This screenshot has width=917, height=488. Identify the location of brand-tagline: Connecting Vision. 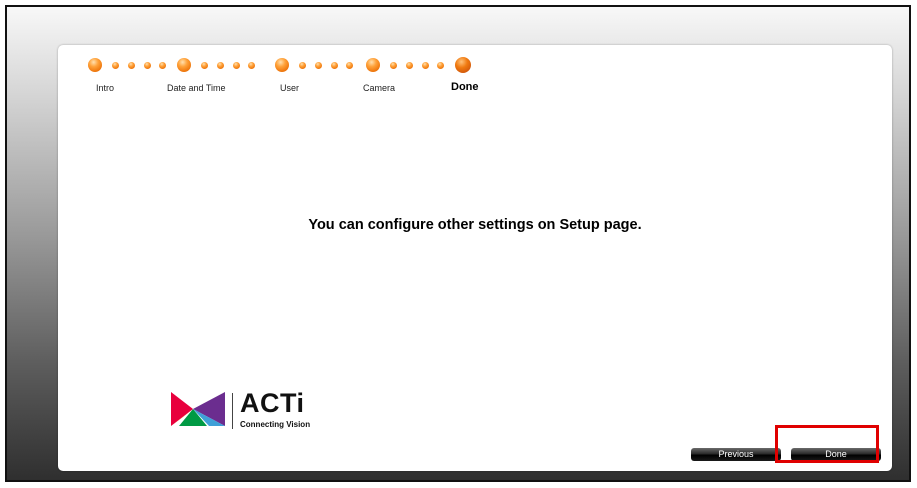
(275, 424).